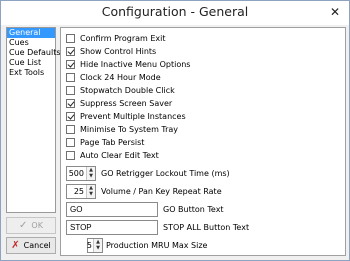 Image resolution: width=350 pixels, height=261 pixels. I want to click on mru-max-size-label: Production MRU Max Size, so click(157, 245).